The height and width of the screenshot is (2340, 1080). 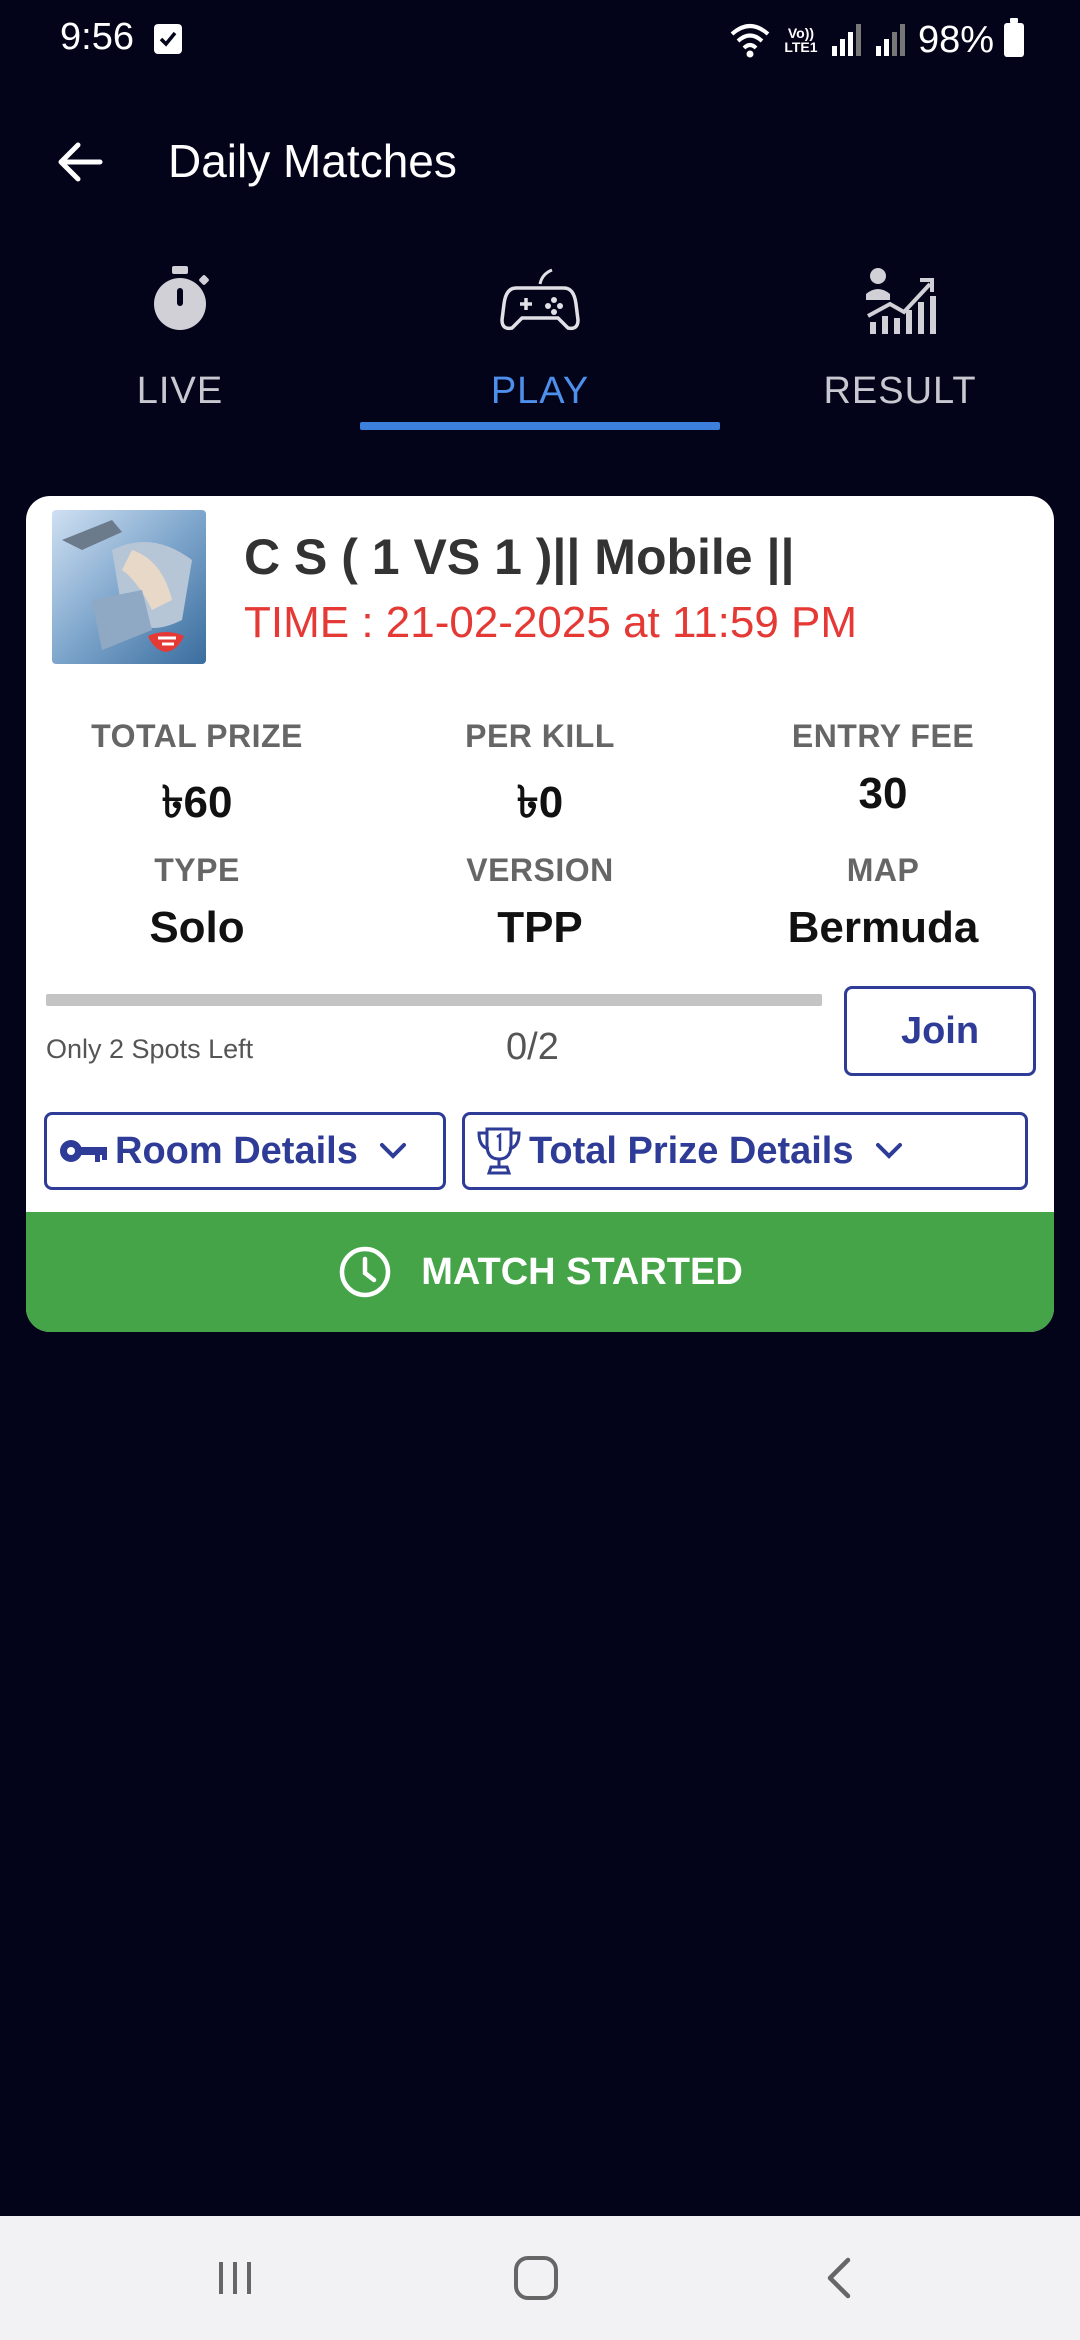 I want to click on tab-result: RESULT, so click(x=900, y=340).